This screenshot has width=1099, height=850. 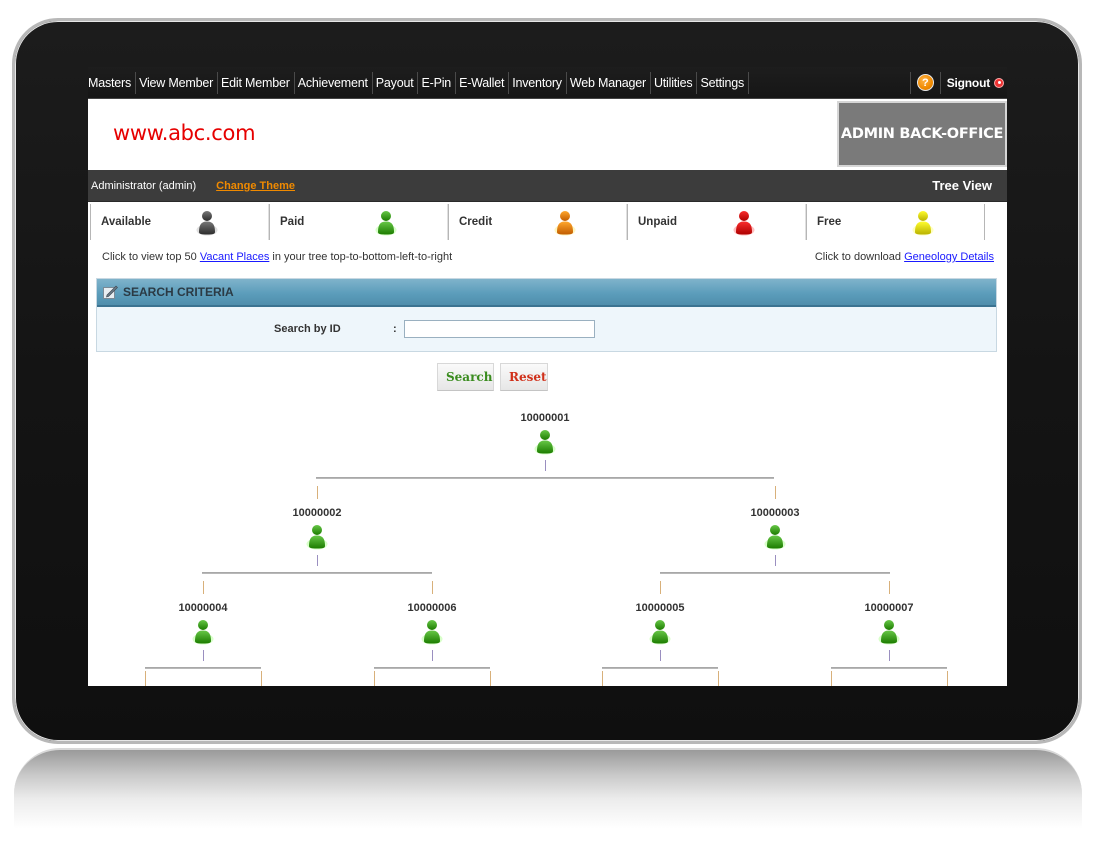 I want to click on search-button: Search, so click(x=465, y=377).